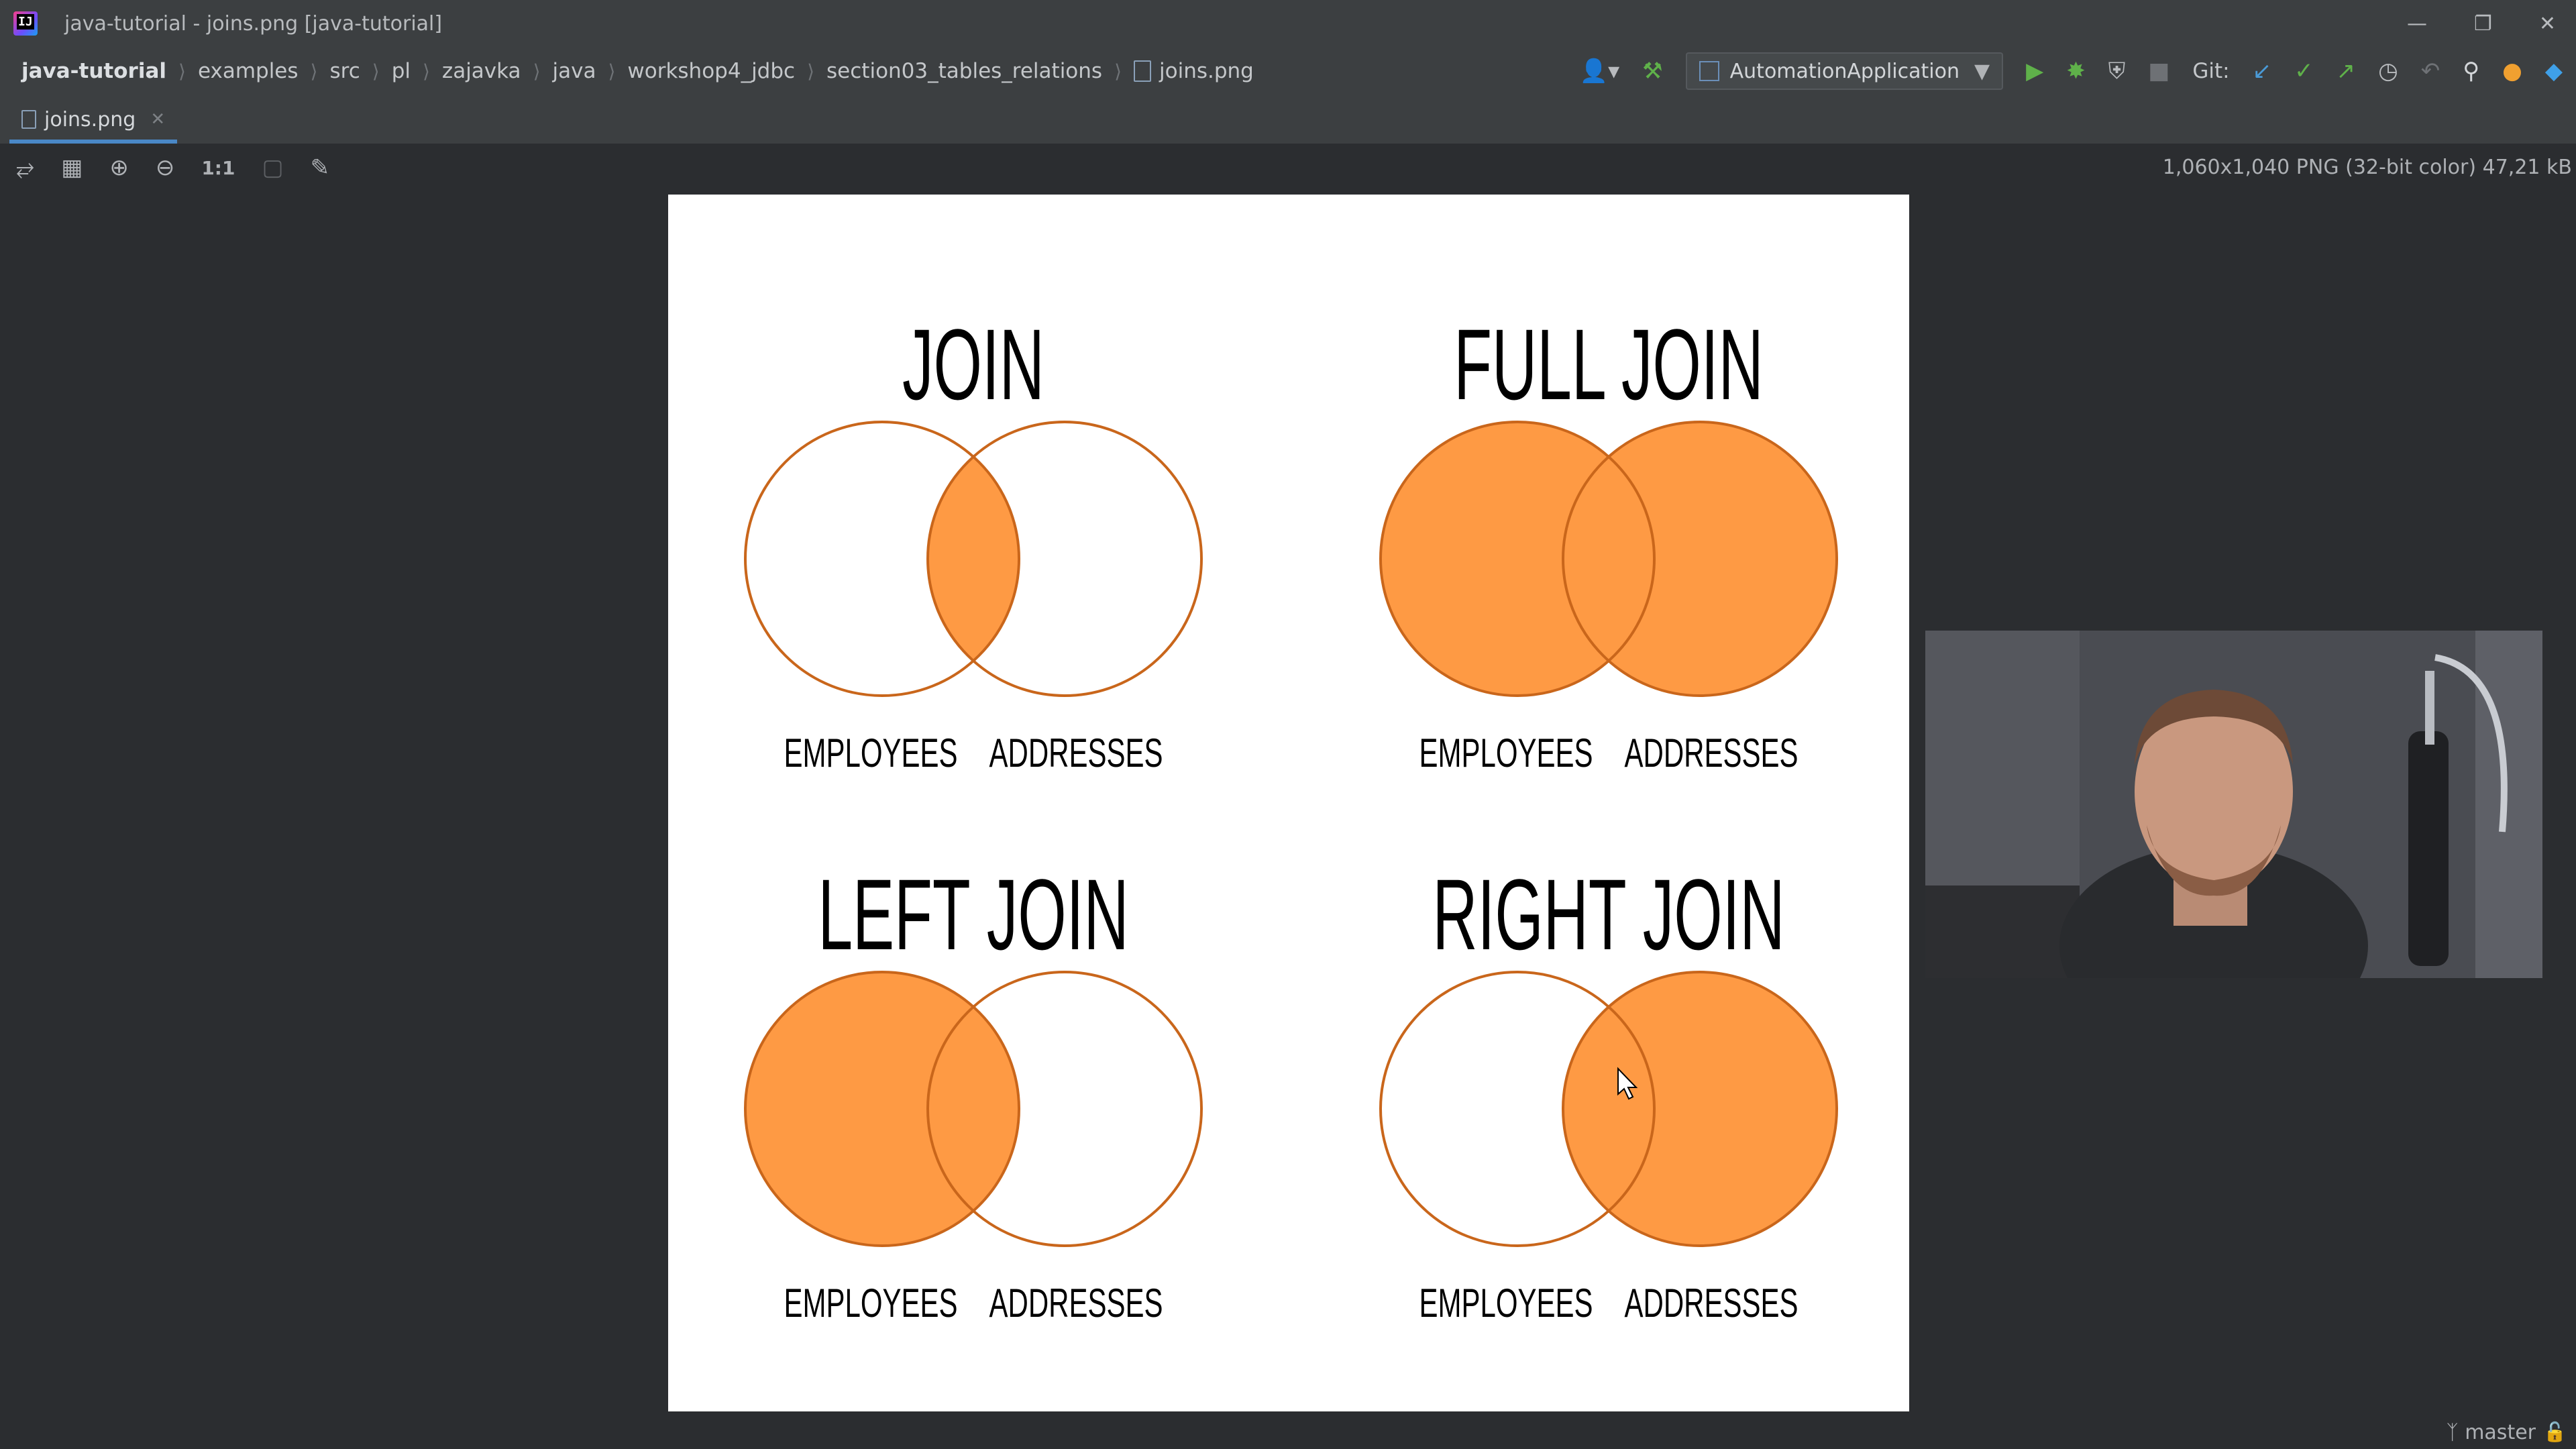 This screenshot has width=2576, height=1449. What do you see at coordinates (711, 71) in the screenshot?
I see `breadcrumb-item: workshop4_jdbc` at bounding box center [711, 71].